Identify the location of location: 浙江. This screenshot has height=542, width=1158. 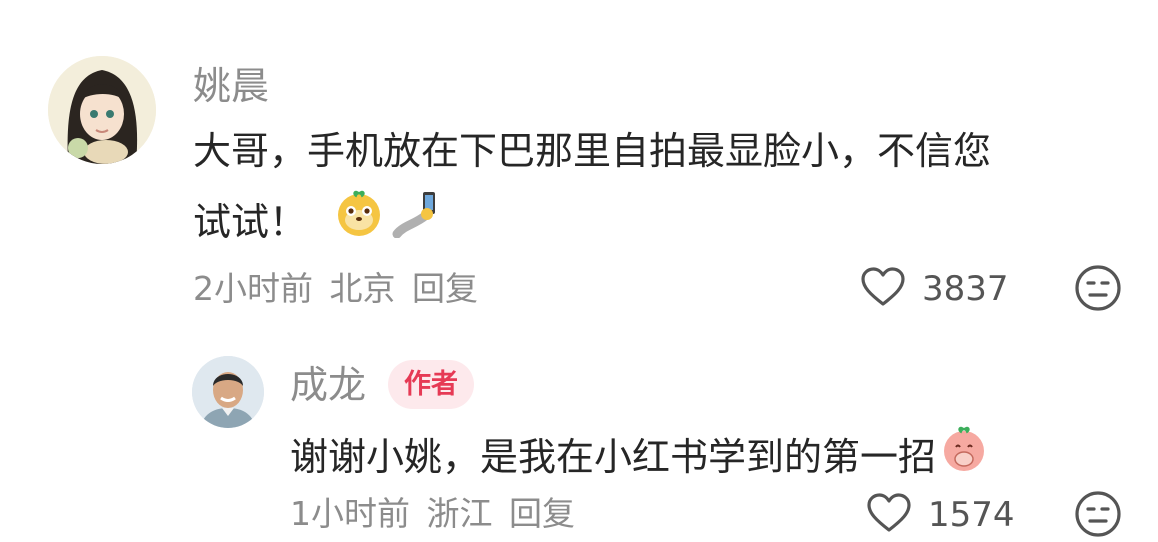
(459, 513).